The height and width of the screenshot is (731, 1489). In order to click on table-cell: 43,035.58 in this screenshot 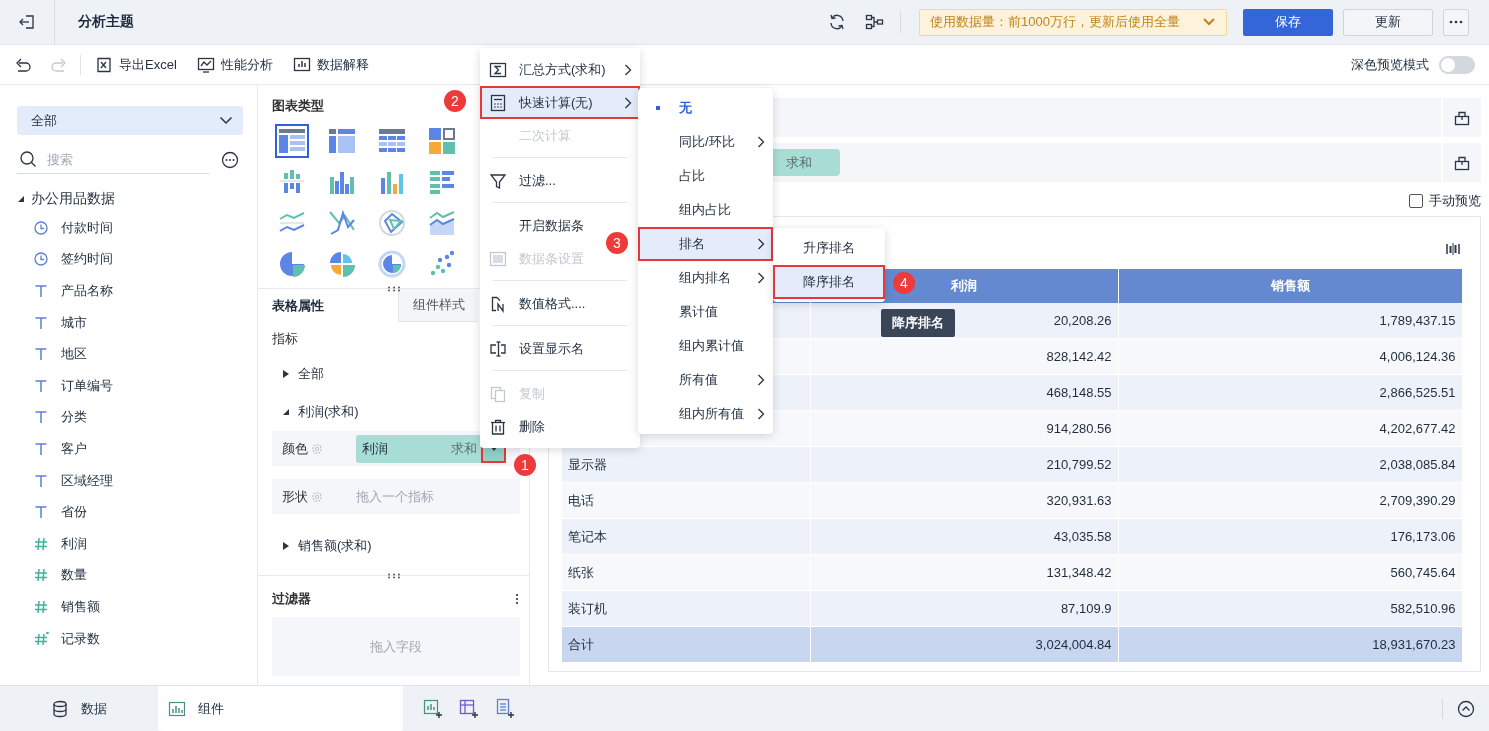, I will do `click(964, 536)`.